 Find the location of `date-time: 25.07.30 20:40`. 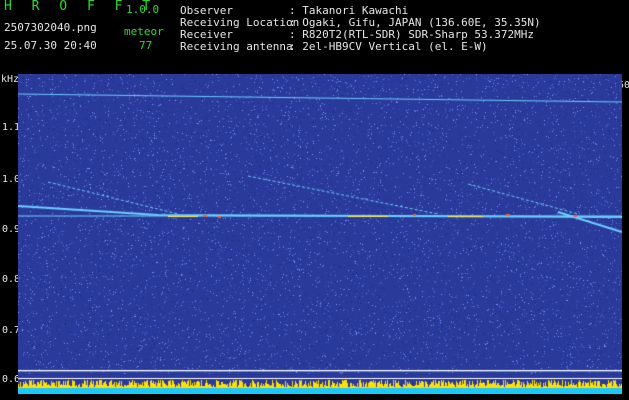

date-time: 25.07.30 20:40 is located at coordinates (50, 45).